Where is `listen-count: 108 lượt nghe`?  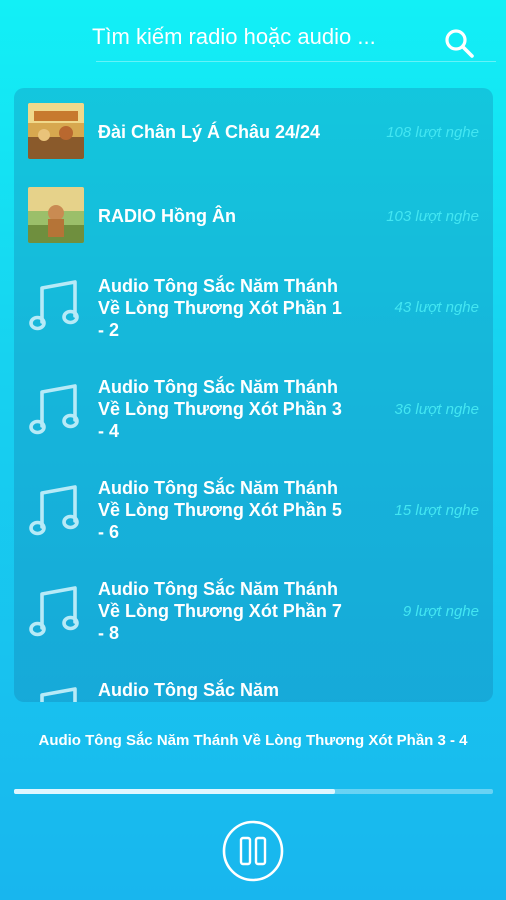
listen-count: 108 lượt nghe is located at coordinates (432, 132).